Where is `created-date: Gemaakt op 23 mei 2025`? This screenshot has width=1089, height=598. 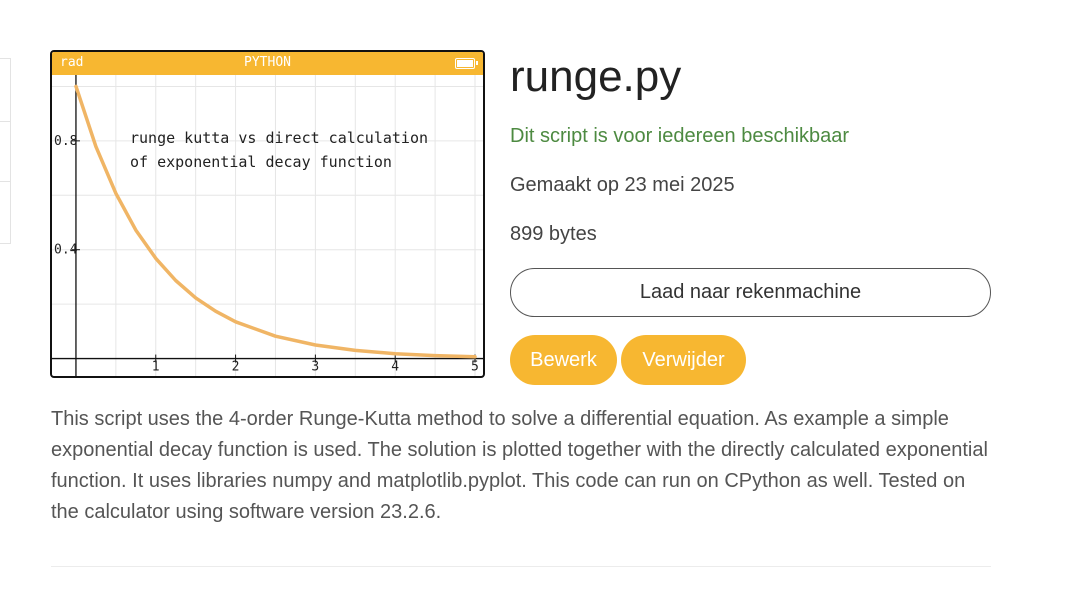
created-date: Gemaakt op 23 mei 2025 is located at coordinates (622, 185).